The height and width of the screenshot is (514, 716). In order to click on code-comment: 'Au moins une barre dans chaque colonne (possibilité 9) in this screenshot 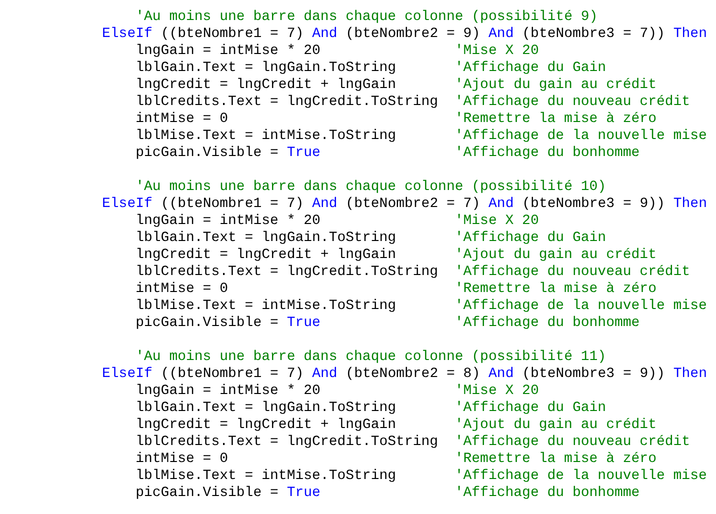, I will do `click(367, 17)`.